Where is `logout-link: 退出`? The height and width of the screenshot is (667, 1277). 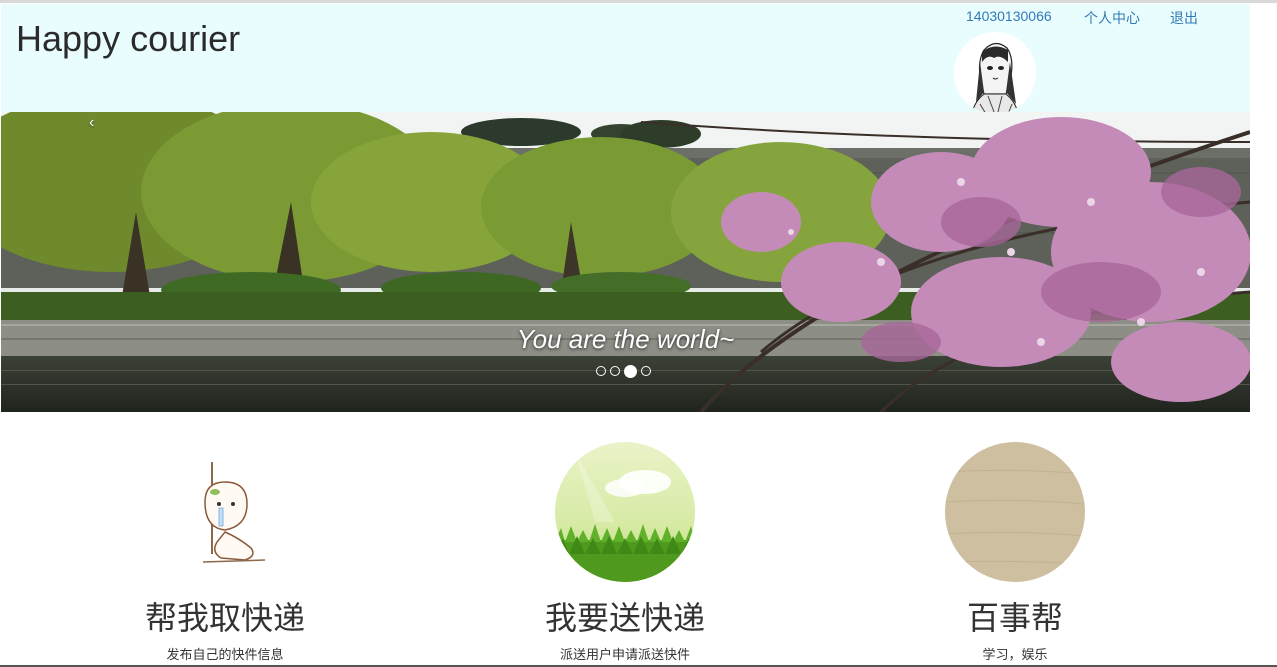 logout-link: 退出 is located at coordinates (1184, 18).